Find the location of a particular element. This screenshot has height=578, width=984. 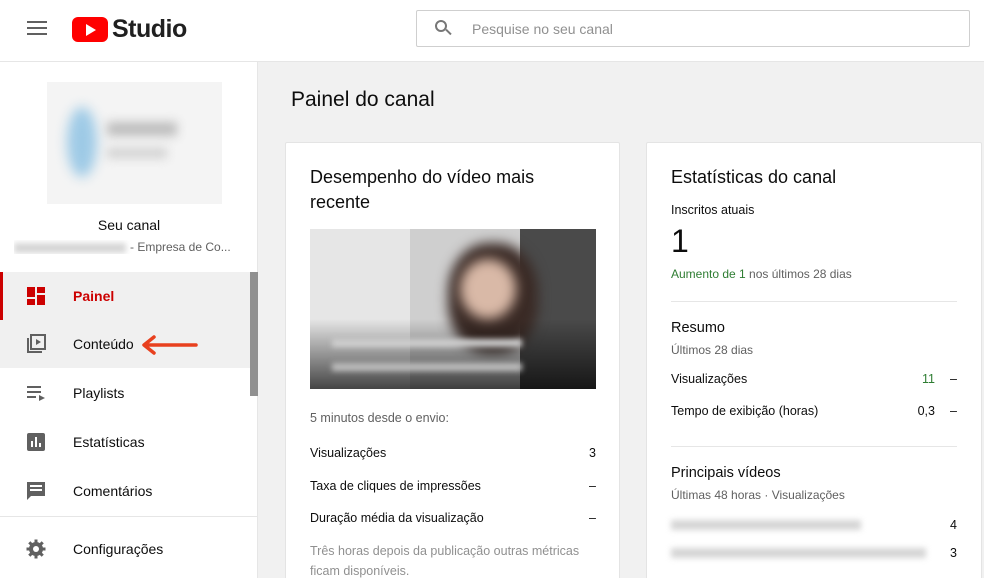

blurred-channel-name is located at coordinates (70, 247).